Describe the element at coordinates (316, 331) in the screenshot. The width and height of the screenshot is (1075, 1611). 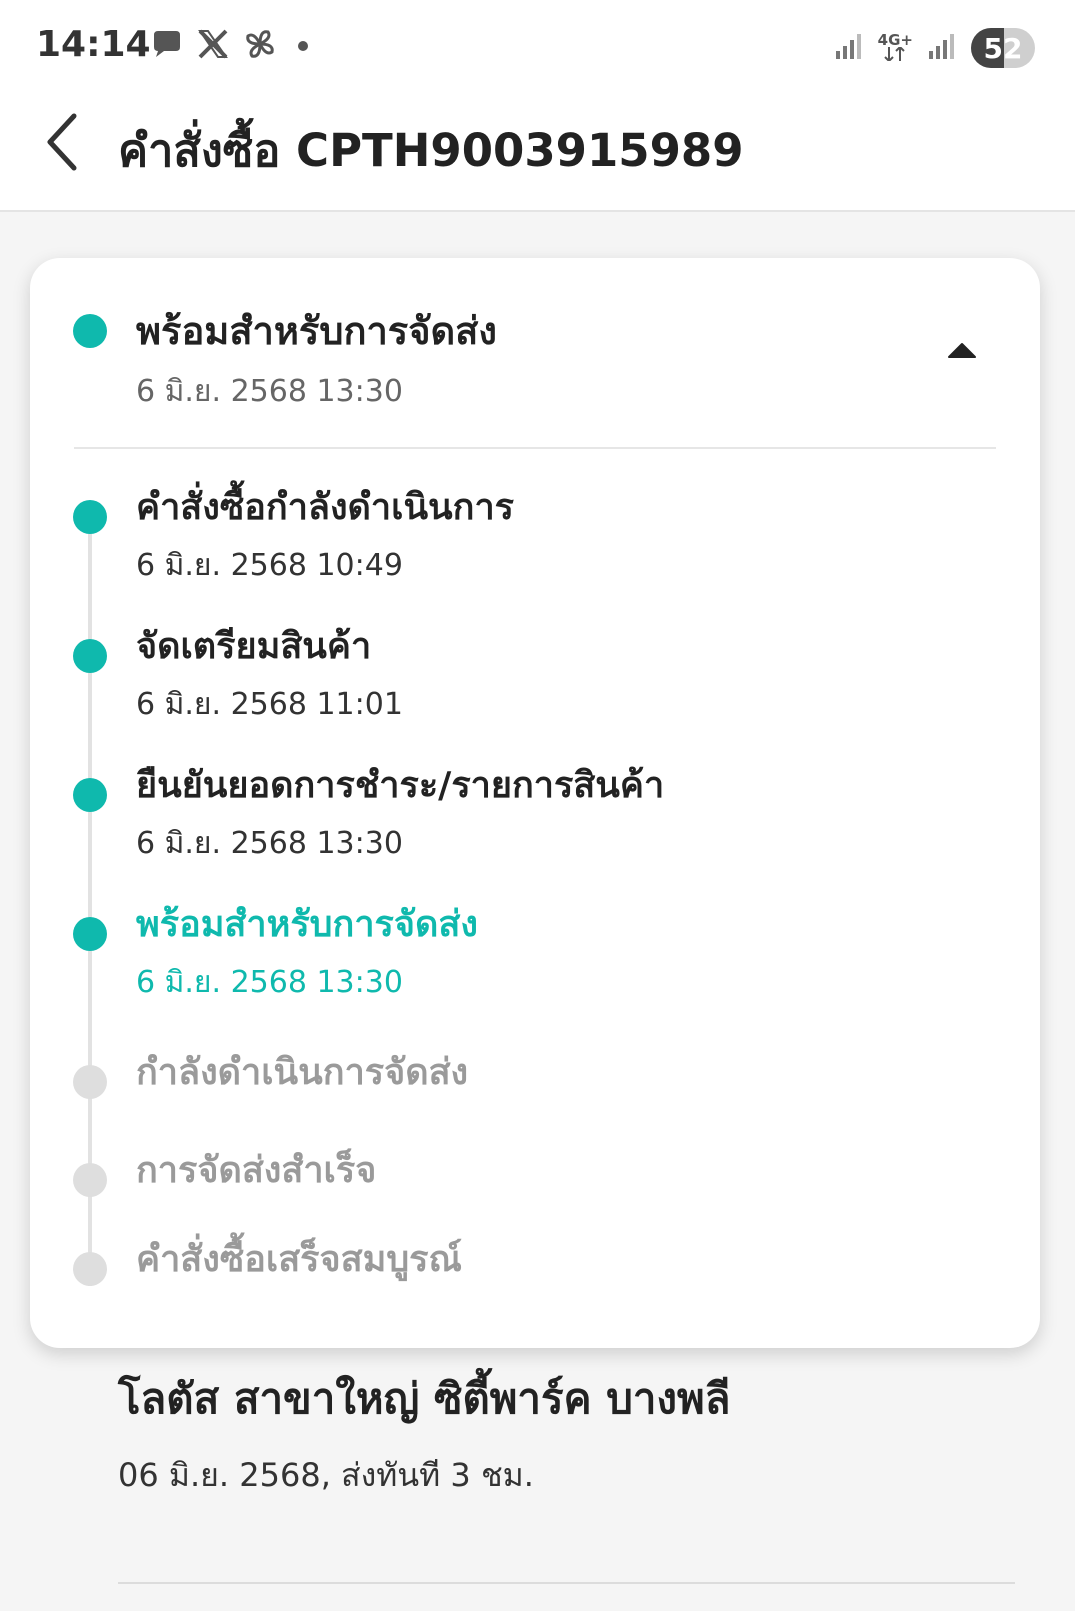
I see `current-status: พร้อมสำหรับการจัดส่ง` at that location.